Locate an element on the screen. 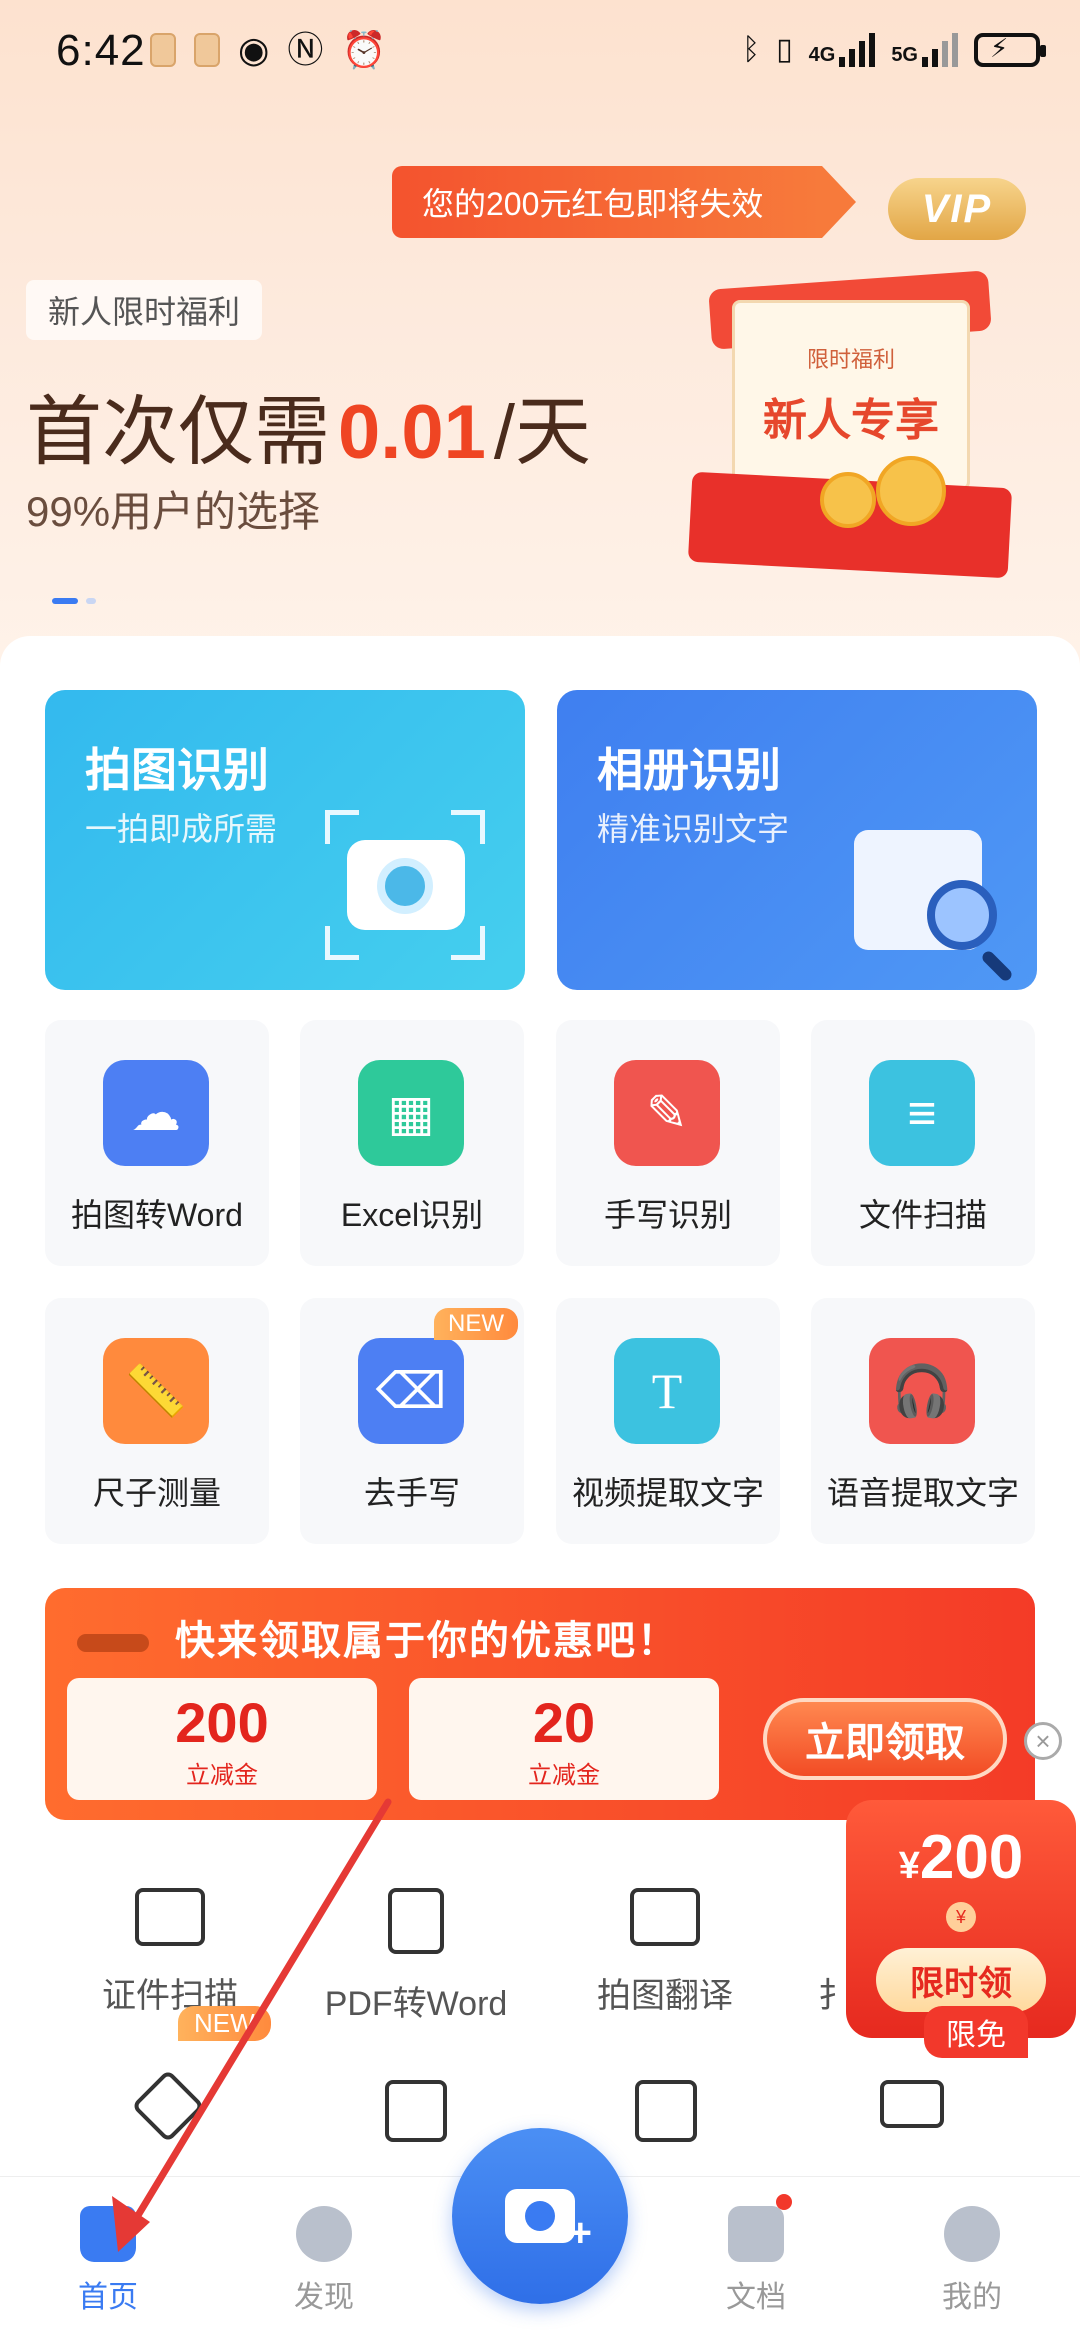 Image resolution: width=1080 pixels, height=2340 pixels. bluetooth-icon: ᛒ is located at coordinates (751, 49).